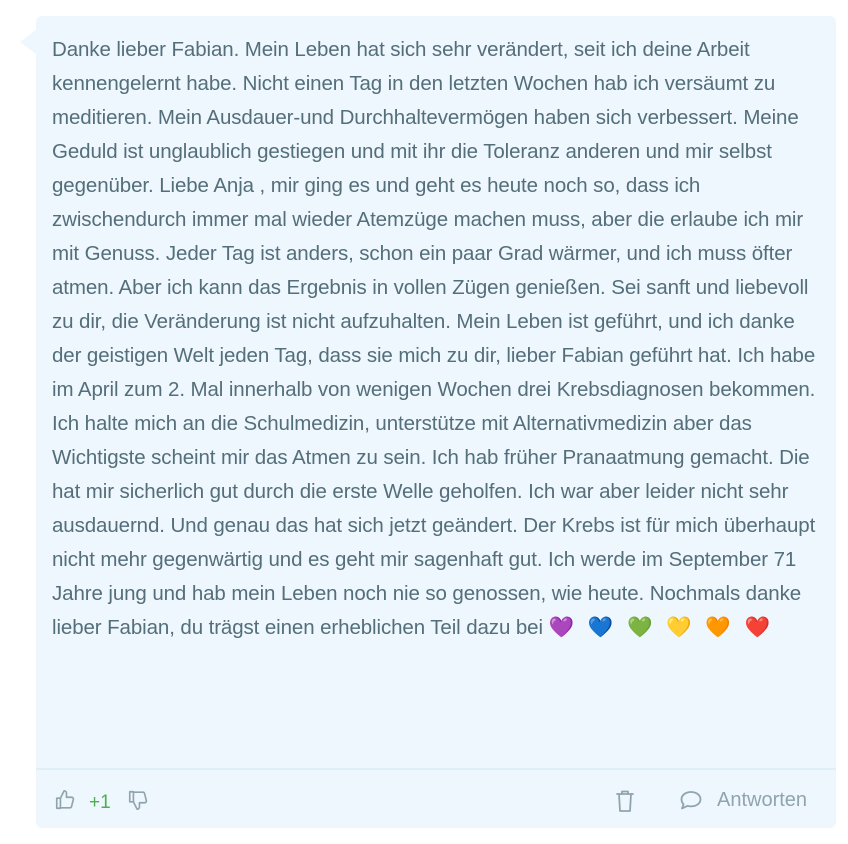 The width and height of the screenshot is (848, 844). What do you see at coordinates (691, 800) in the screenshot?
I see `speech-bubble-icon` at bounding box center [691, 800].